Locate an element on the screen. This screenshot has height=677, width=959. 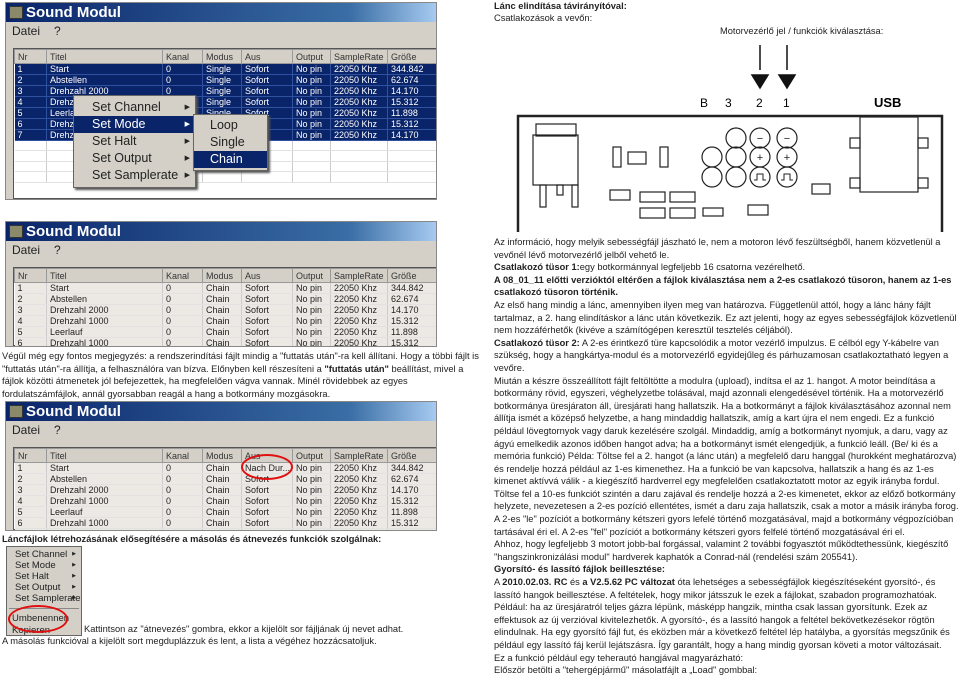
table-cell: 15.312 is located at coordinates (411, 321).